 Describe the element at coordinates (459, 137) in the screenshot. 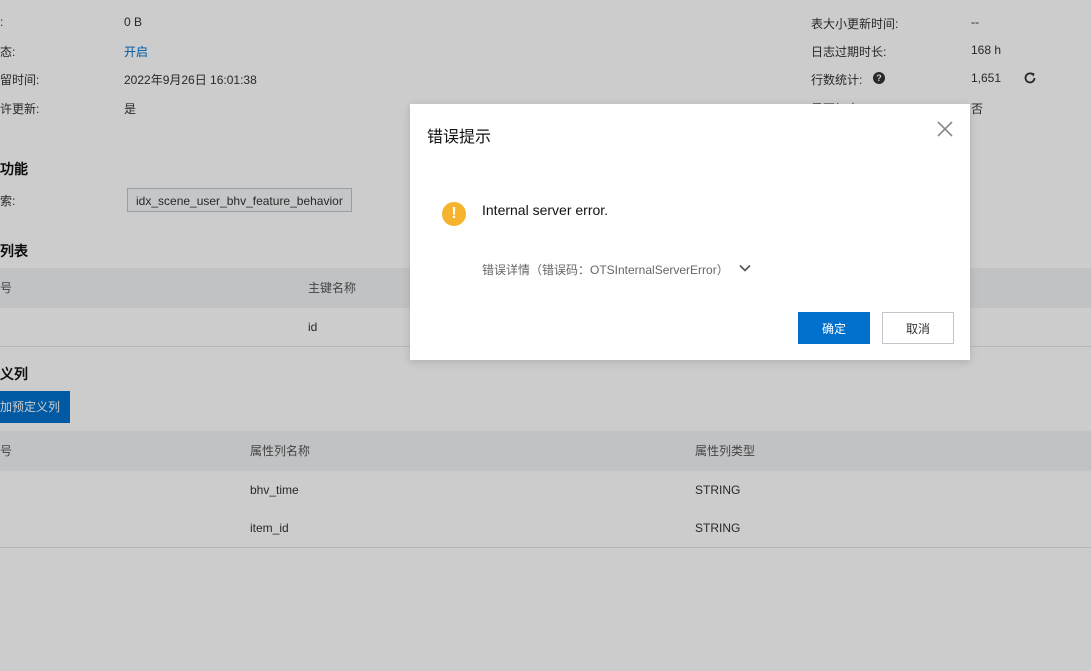

I see `dialog-title: 错误提示` at that location.